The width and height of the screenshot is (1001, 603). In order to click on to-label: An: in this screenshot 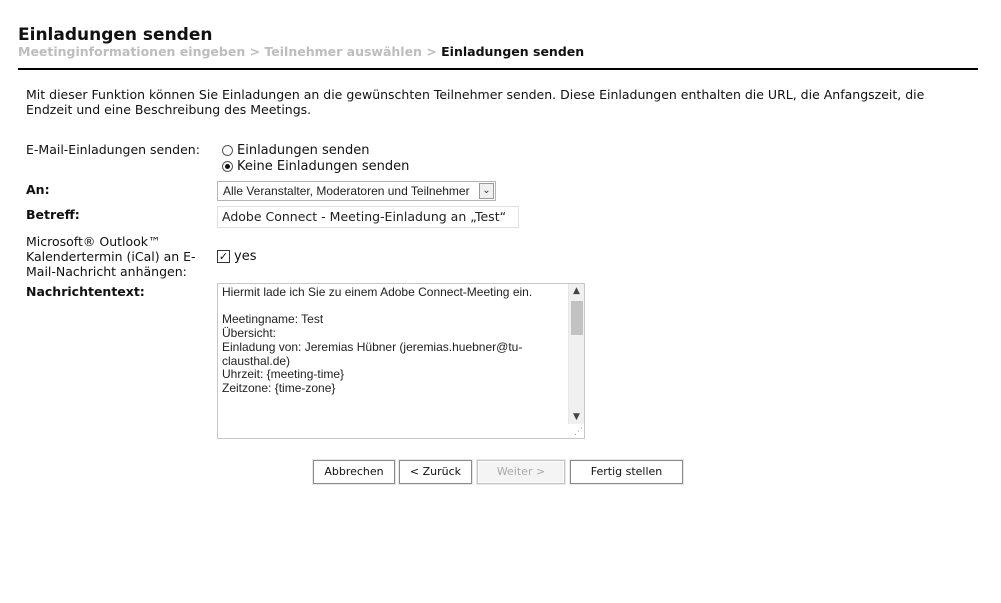, I will do `click(38, 189)`.